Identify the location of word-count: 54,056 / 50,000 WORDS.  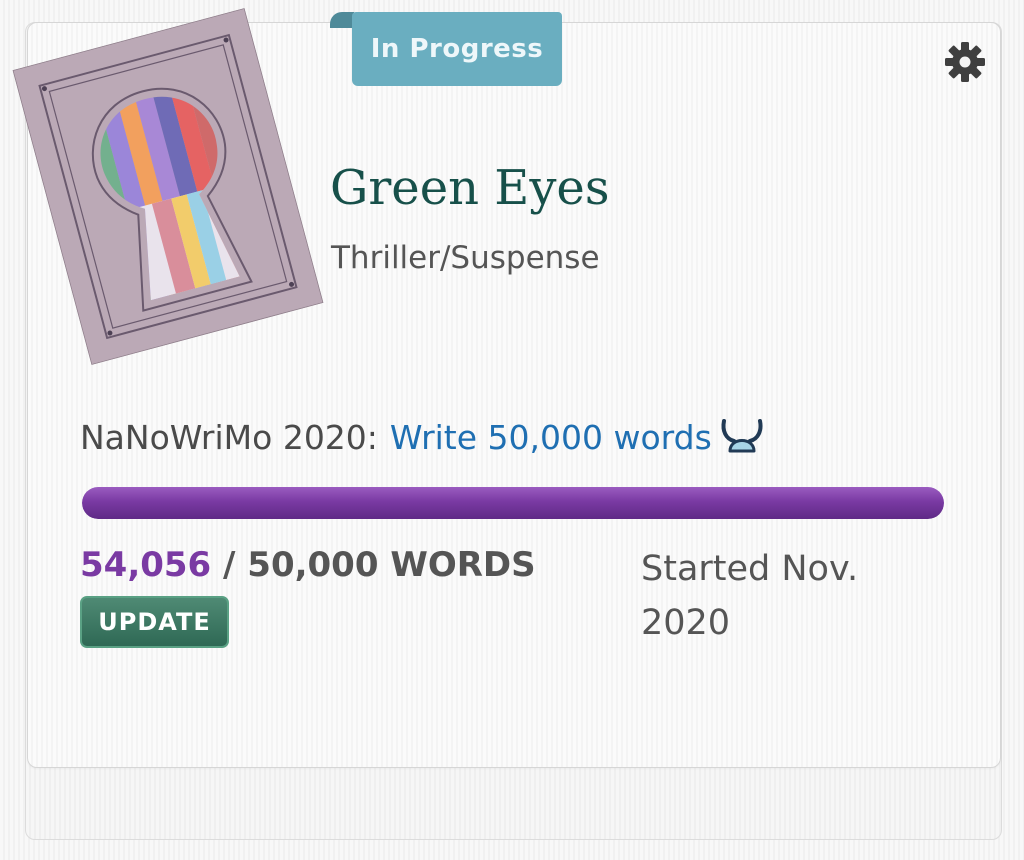
(308, 565).